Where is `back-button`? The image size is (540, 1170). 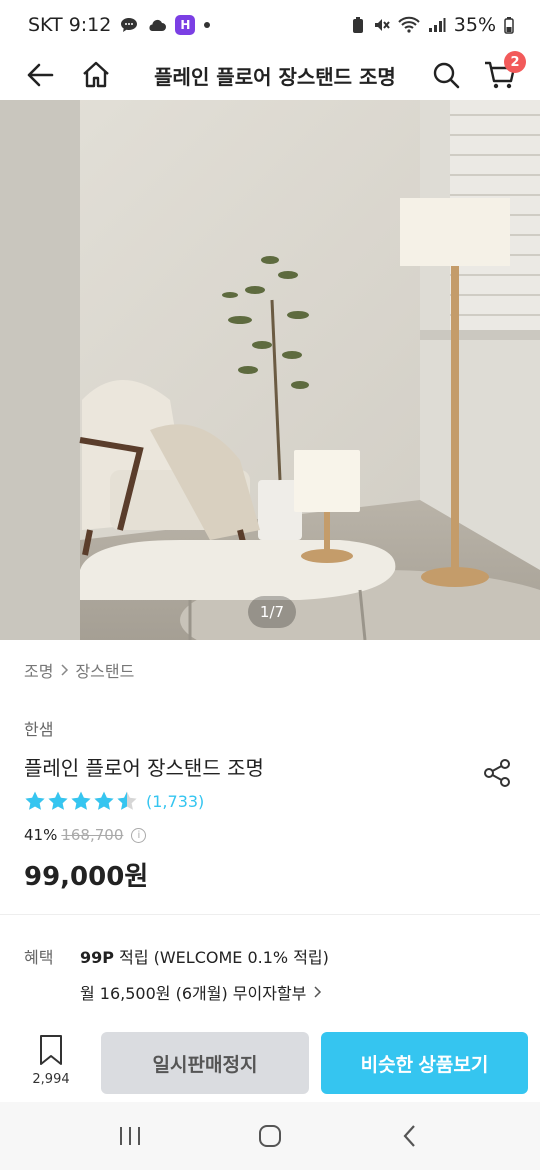
back-button is located at coordinates (40, 75).